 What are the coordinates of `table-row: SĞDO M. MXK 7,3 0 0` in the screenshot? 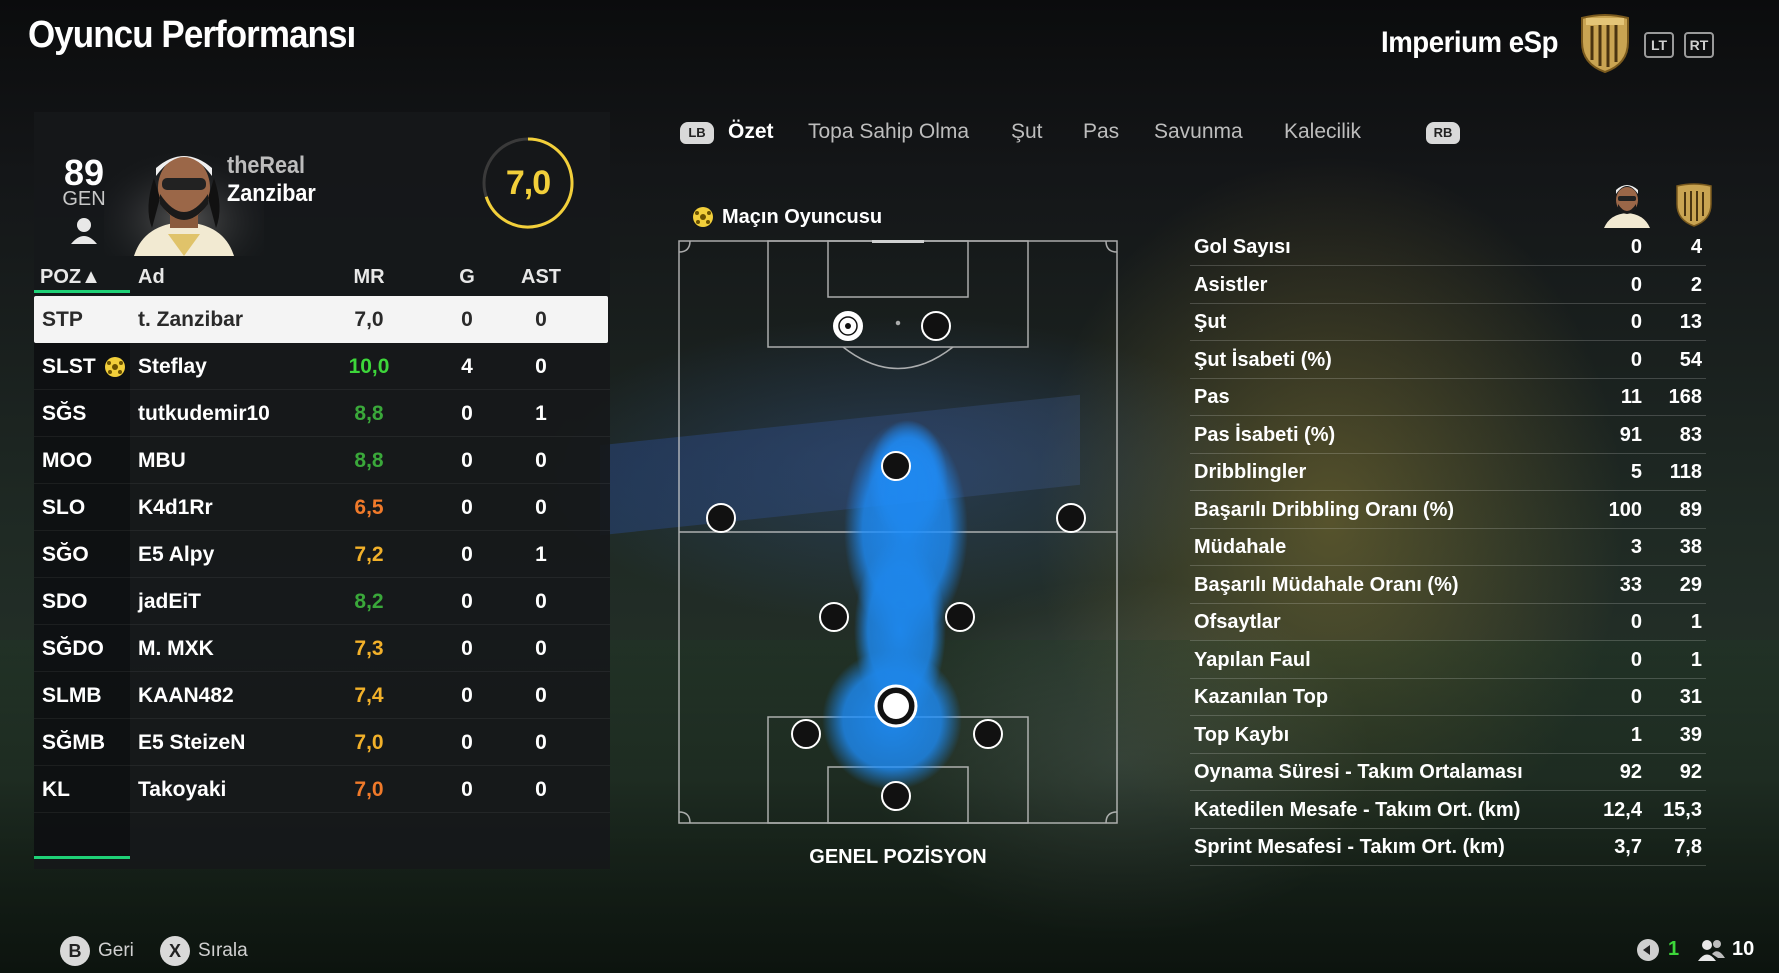 It's located at (322, 648).